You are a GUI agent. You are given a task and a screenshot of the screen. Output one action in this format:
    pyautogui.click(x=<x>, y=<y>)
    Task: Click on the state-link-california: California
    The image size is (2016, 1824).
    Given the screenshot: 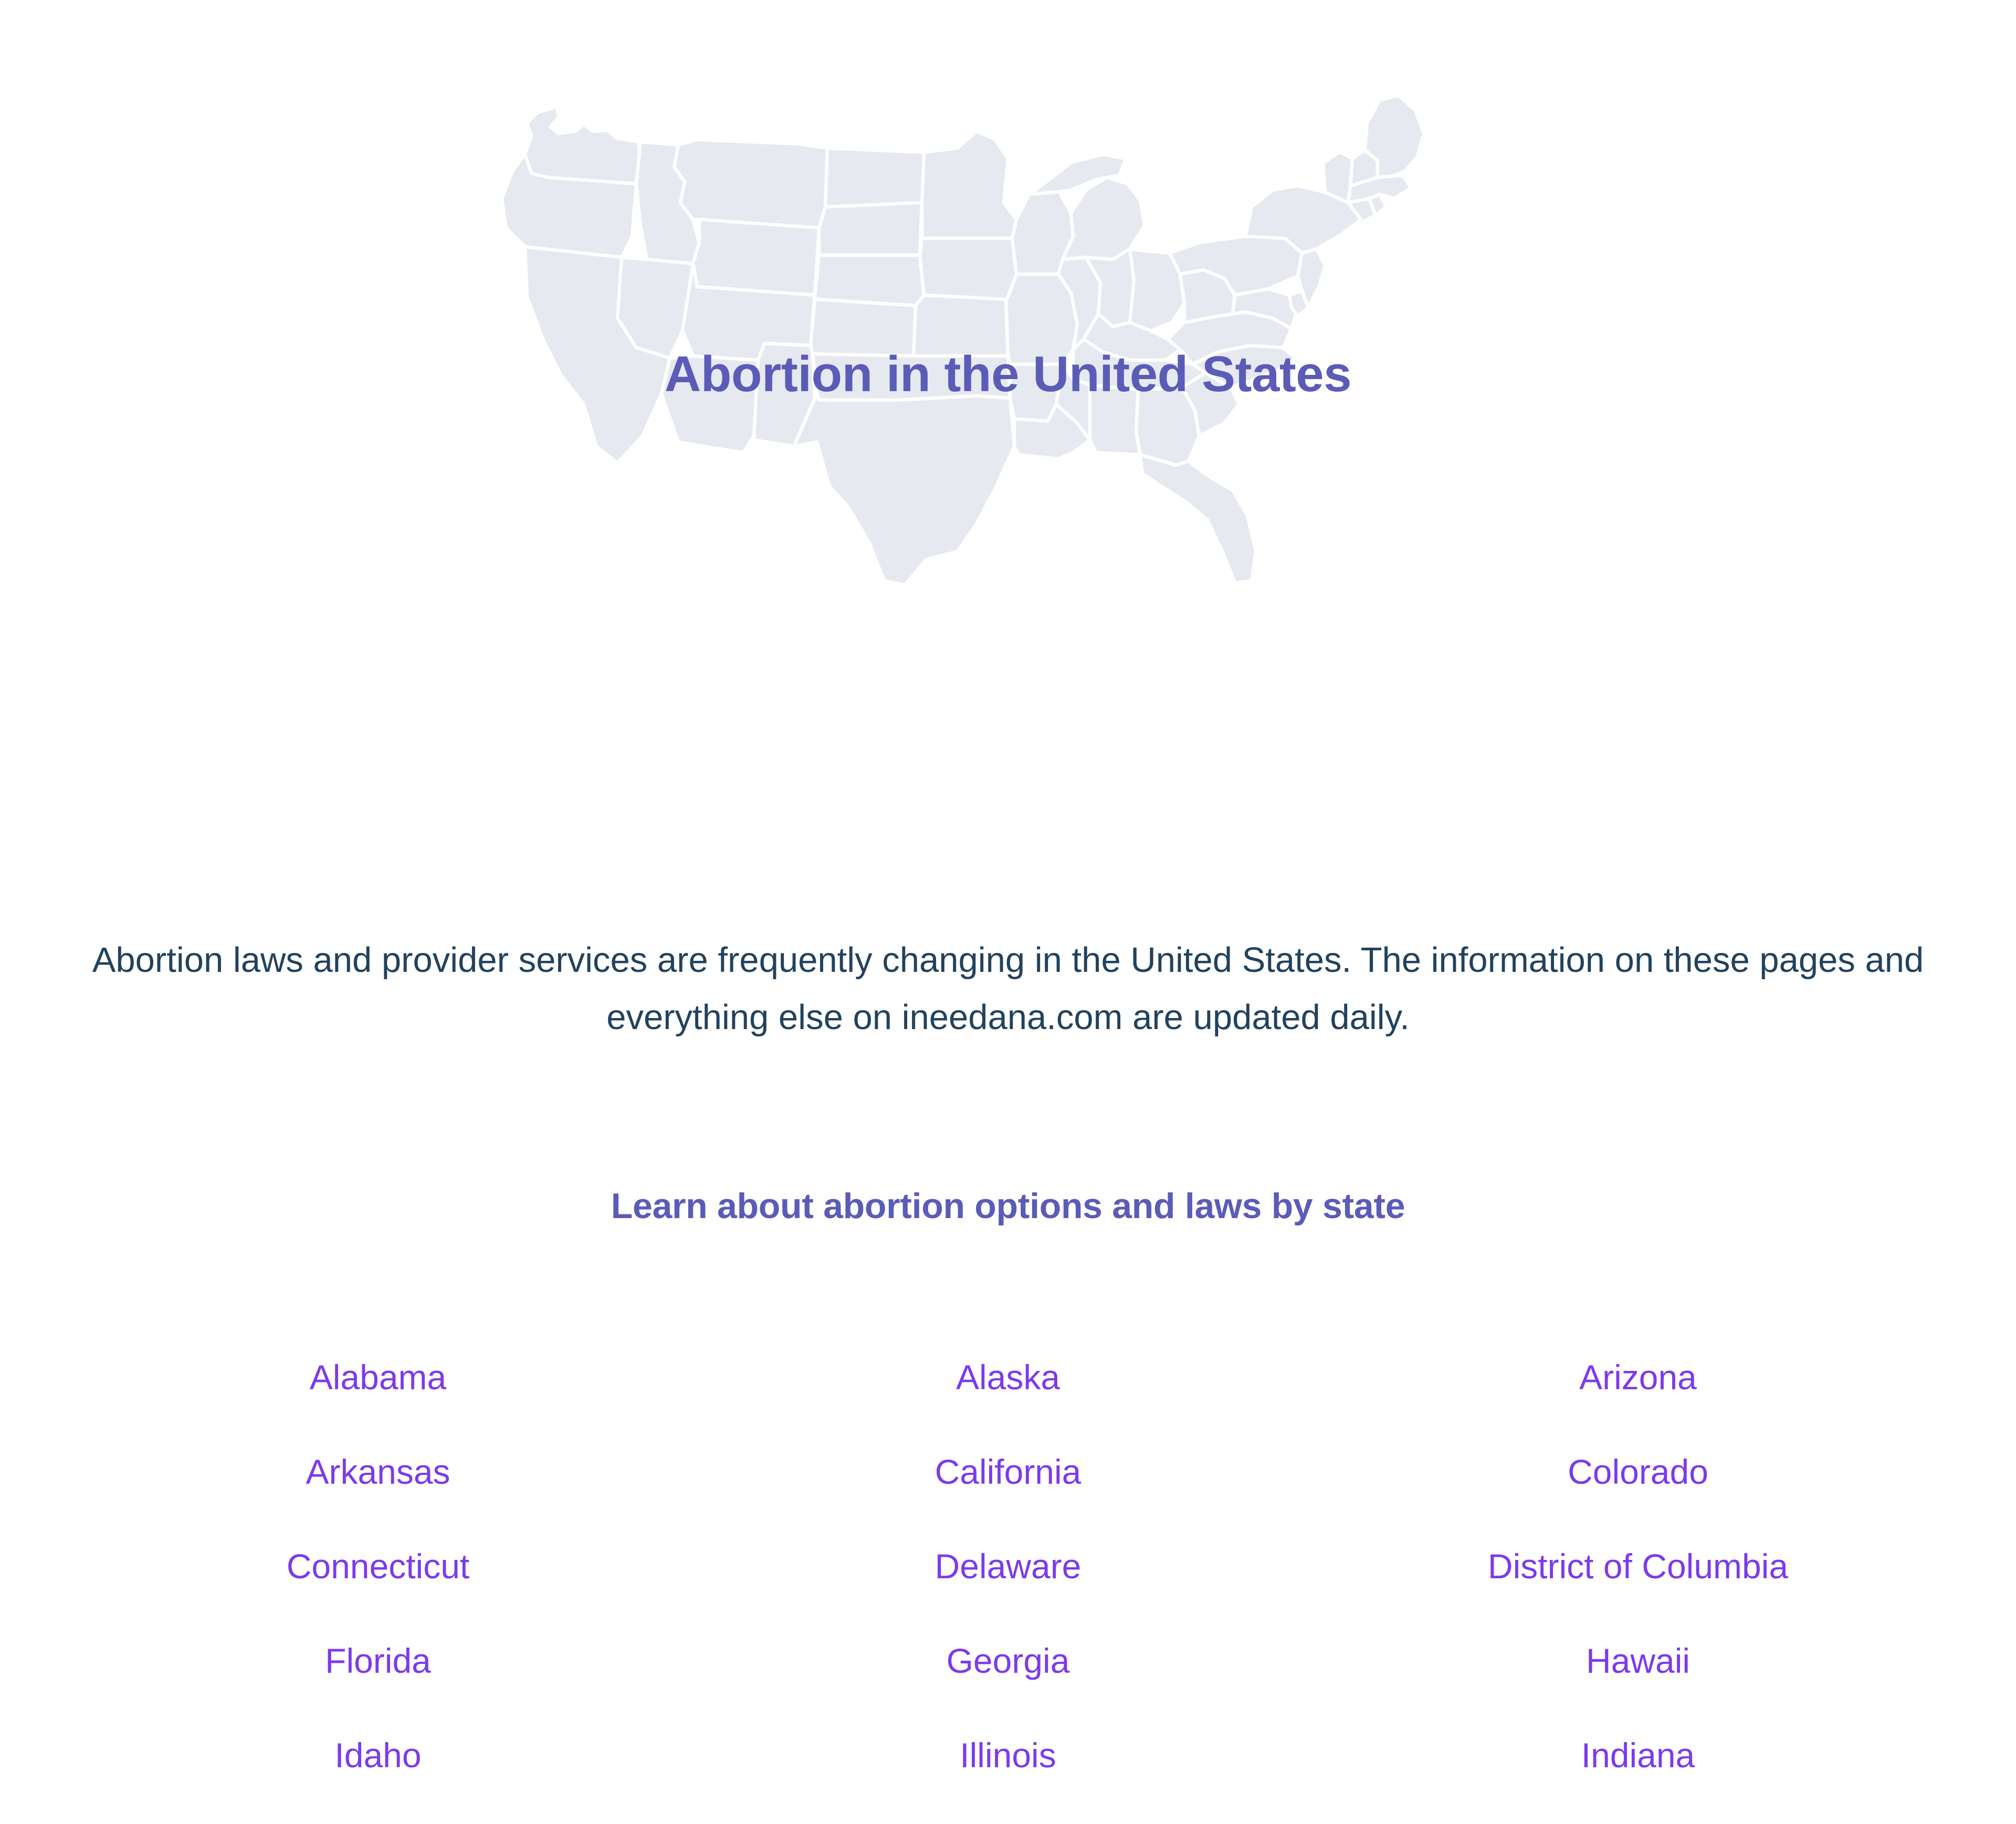 What is the action you would take?
    pyautogui.click(x=1008, y=1472)
    